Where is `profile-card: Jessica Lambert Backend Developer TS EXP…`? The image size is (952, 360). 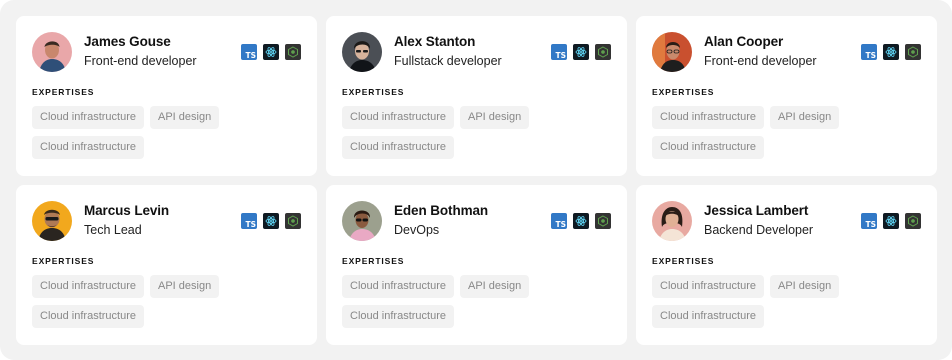
profile-card: Jessica Lambert Backend Developer TS EXP… is located at coordinates (786, 265).